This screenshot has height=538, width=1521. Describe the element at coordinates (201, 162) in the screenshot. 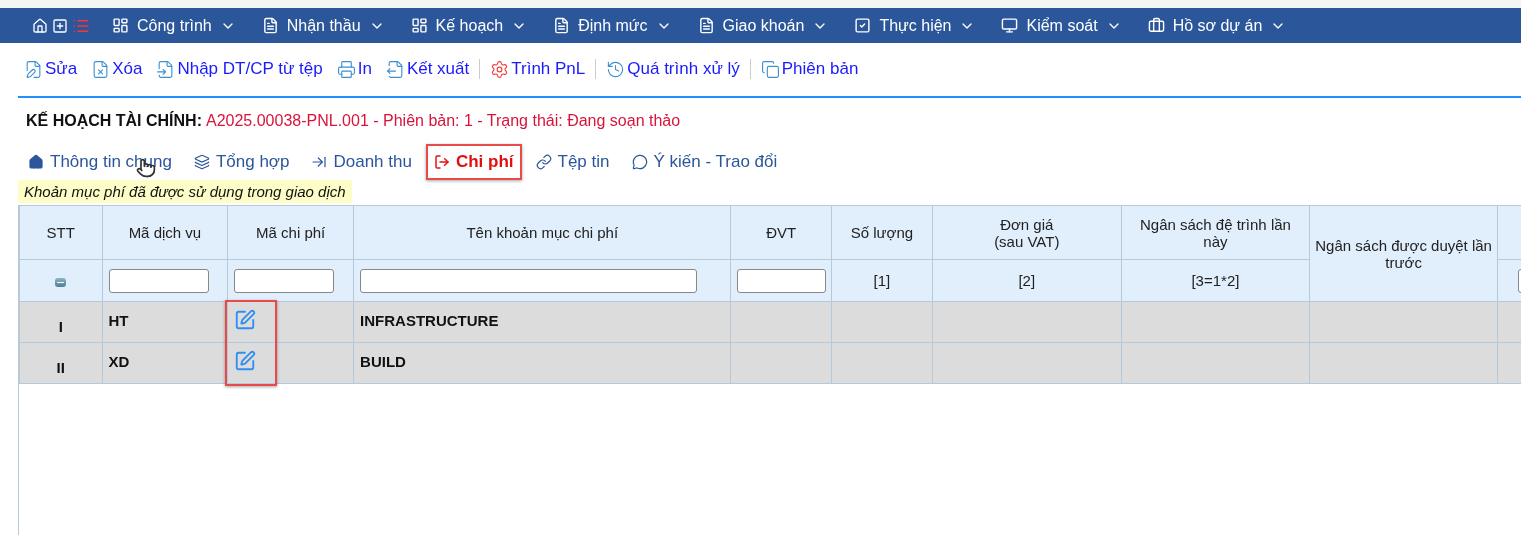

I see `layers-icon` at that location.